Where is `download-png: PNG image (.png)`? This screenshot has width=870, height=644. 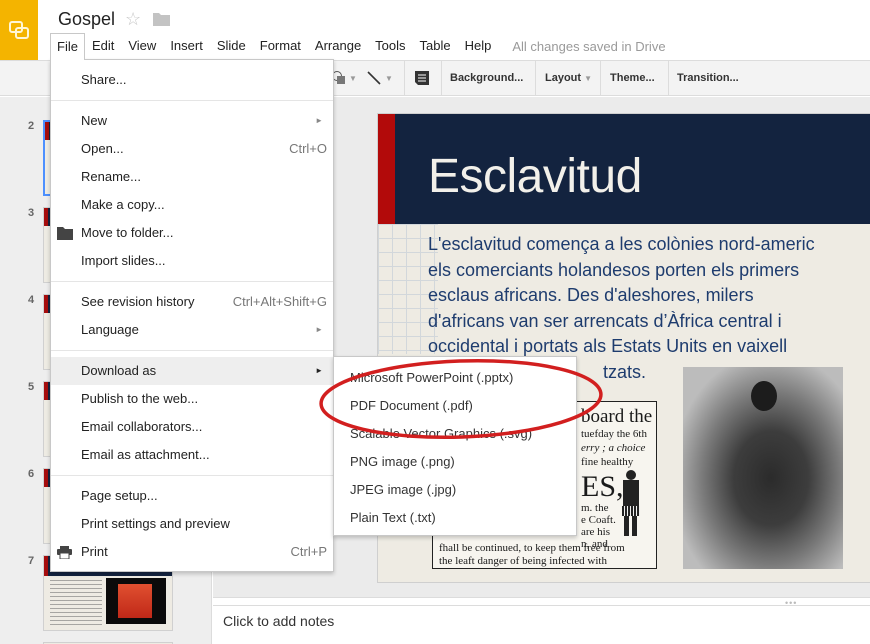 download-png: PNG image (.png) is located at coordinates (402, 462).